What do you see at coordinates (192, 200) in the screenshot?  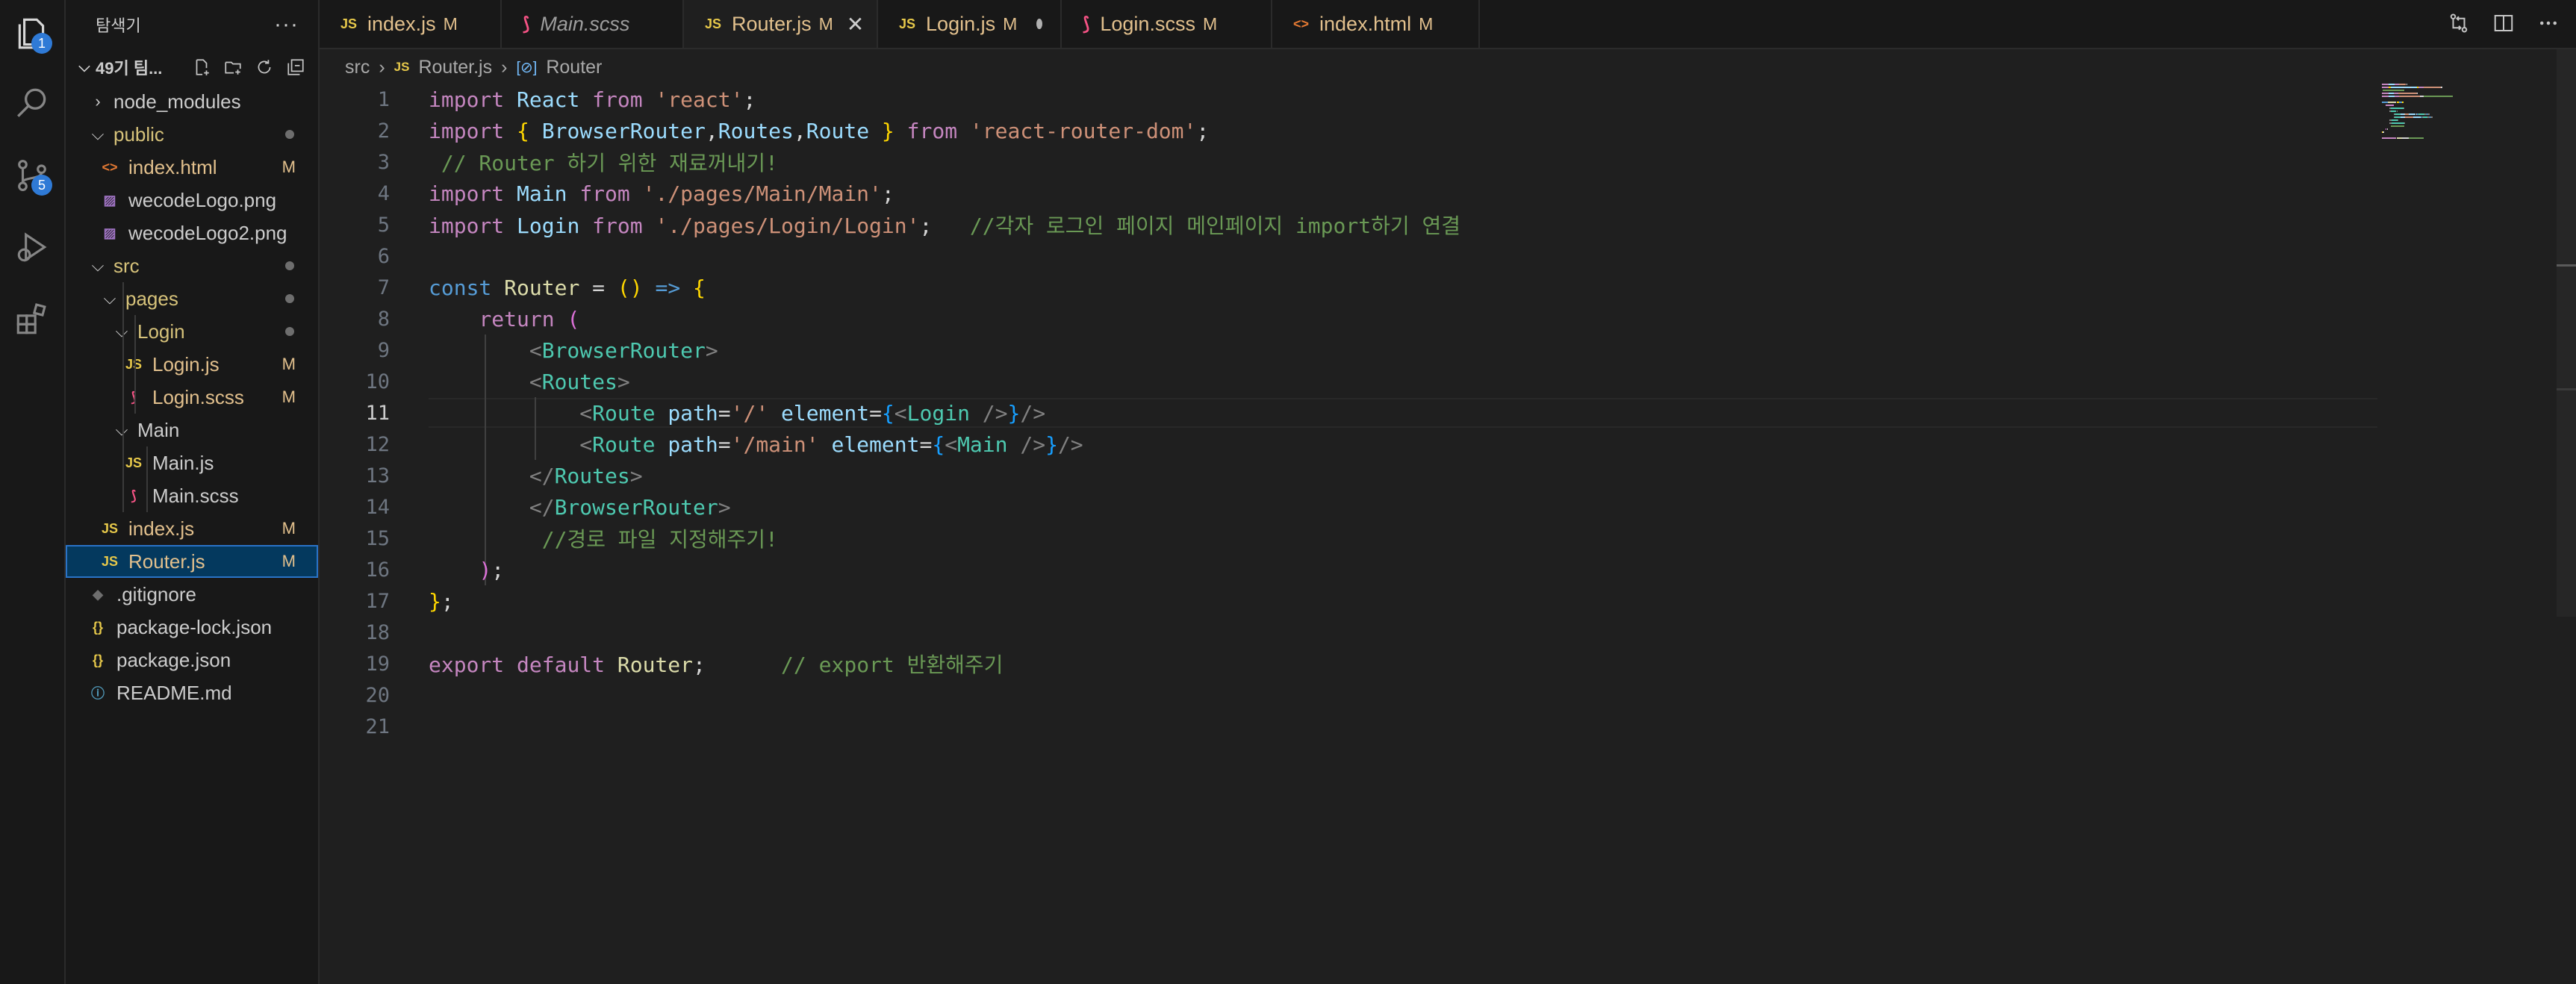 I see `file-item-wecodelogo-png: ▨ wecodeLogo.png` at bounding box center [192, 200].